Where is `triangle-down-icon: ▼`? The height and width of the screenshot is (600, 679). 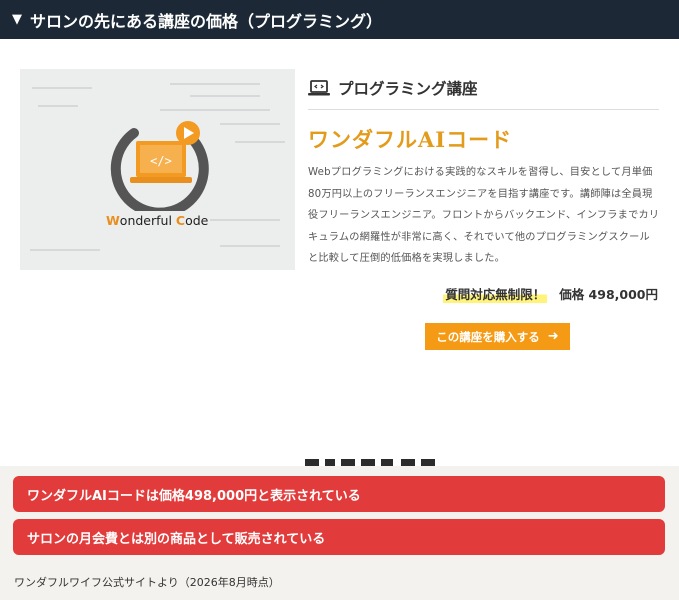
triangle-down-icon: ▼ is located at coordinates (17, 19).